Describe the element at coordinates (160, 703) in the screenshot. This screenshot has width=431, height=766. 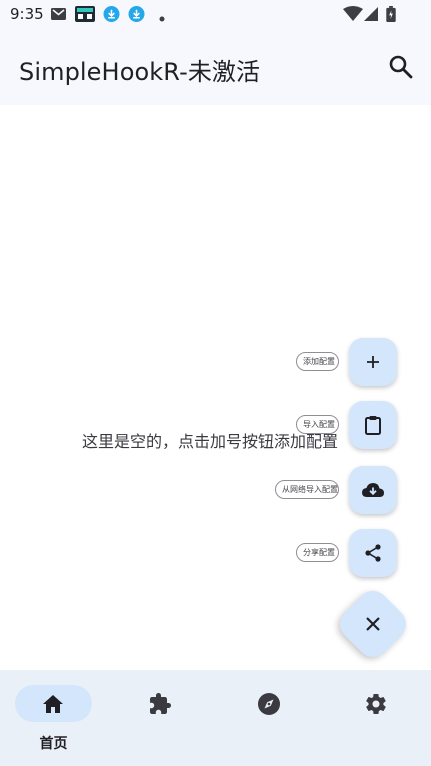
I see `extension-icon` at that location.